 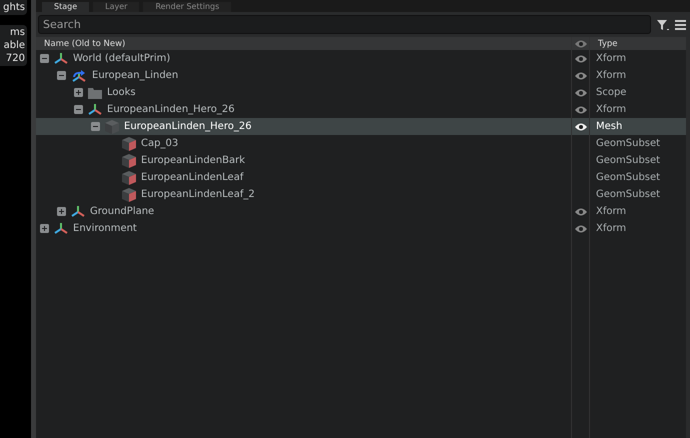 I want to click on prim-type: Scope, so click(x=611, y=92).